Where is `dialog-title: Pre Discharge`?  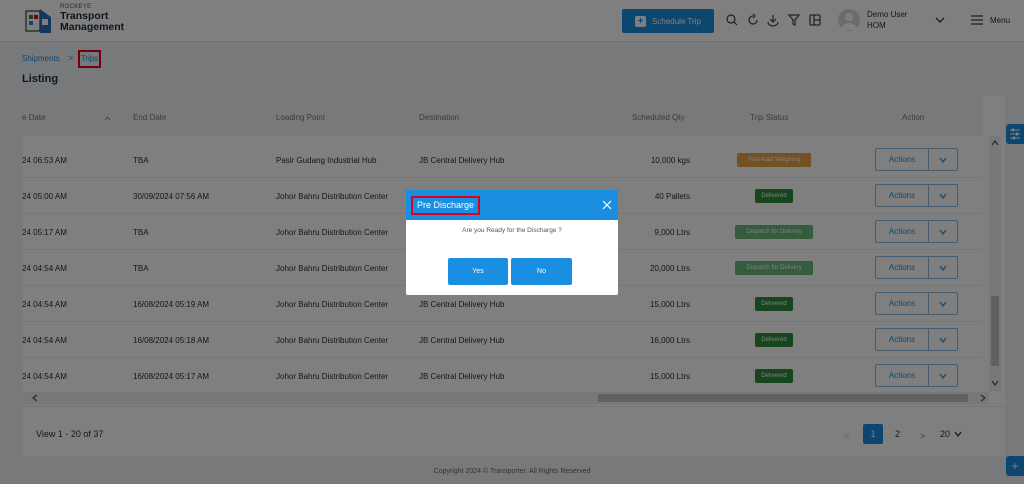 dialog-title: Pre Discharge is located at coordinates (446, 205).